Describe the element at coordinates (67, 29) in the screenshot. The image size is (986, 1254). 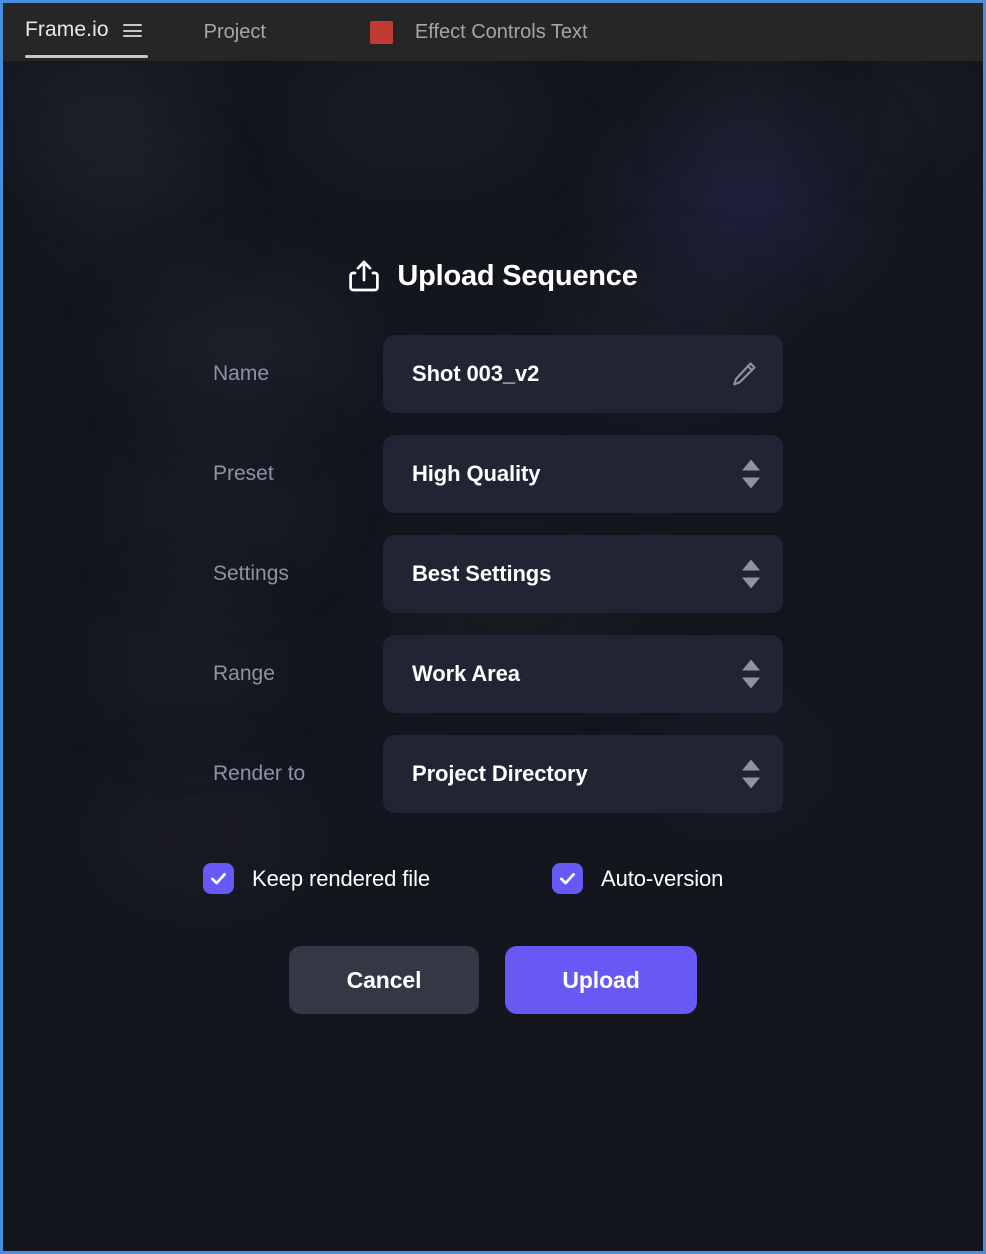
I see `tab-frameio-label: Frame.io` at that location.